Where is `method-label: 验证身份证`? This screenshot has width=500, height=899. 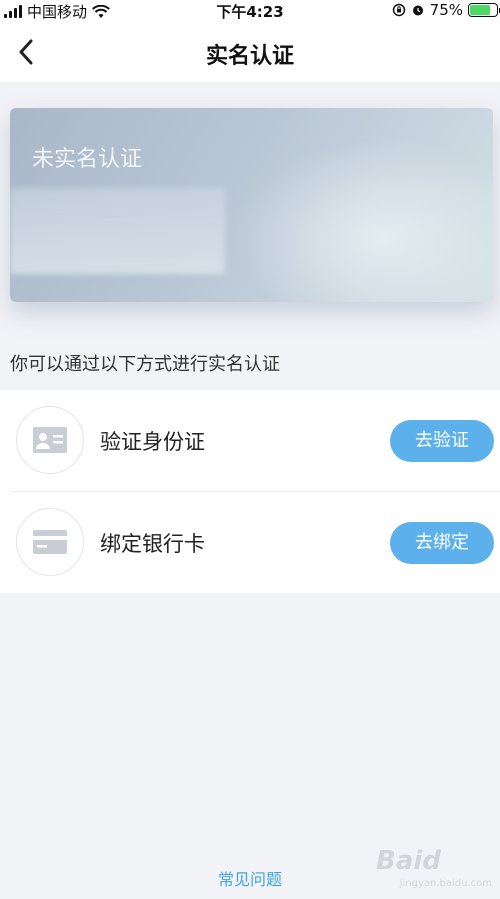 method-label: 验证身份证 is located at coordinates (152, 442).